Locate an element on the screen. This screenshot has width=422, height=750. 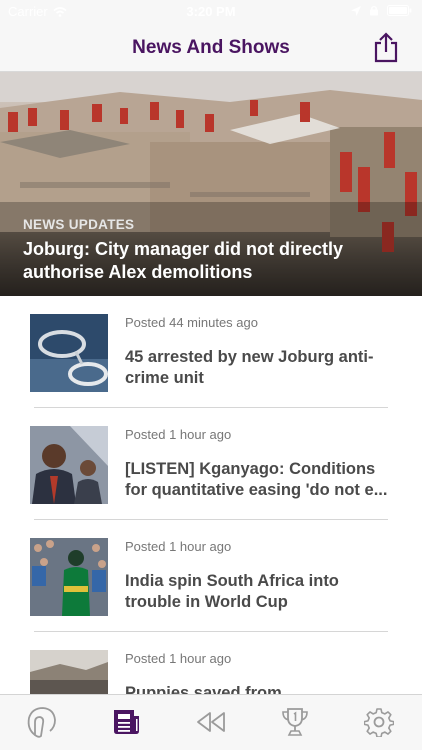
location-icon is located at coordinates (356, 10).